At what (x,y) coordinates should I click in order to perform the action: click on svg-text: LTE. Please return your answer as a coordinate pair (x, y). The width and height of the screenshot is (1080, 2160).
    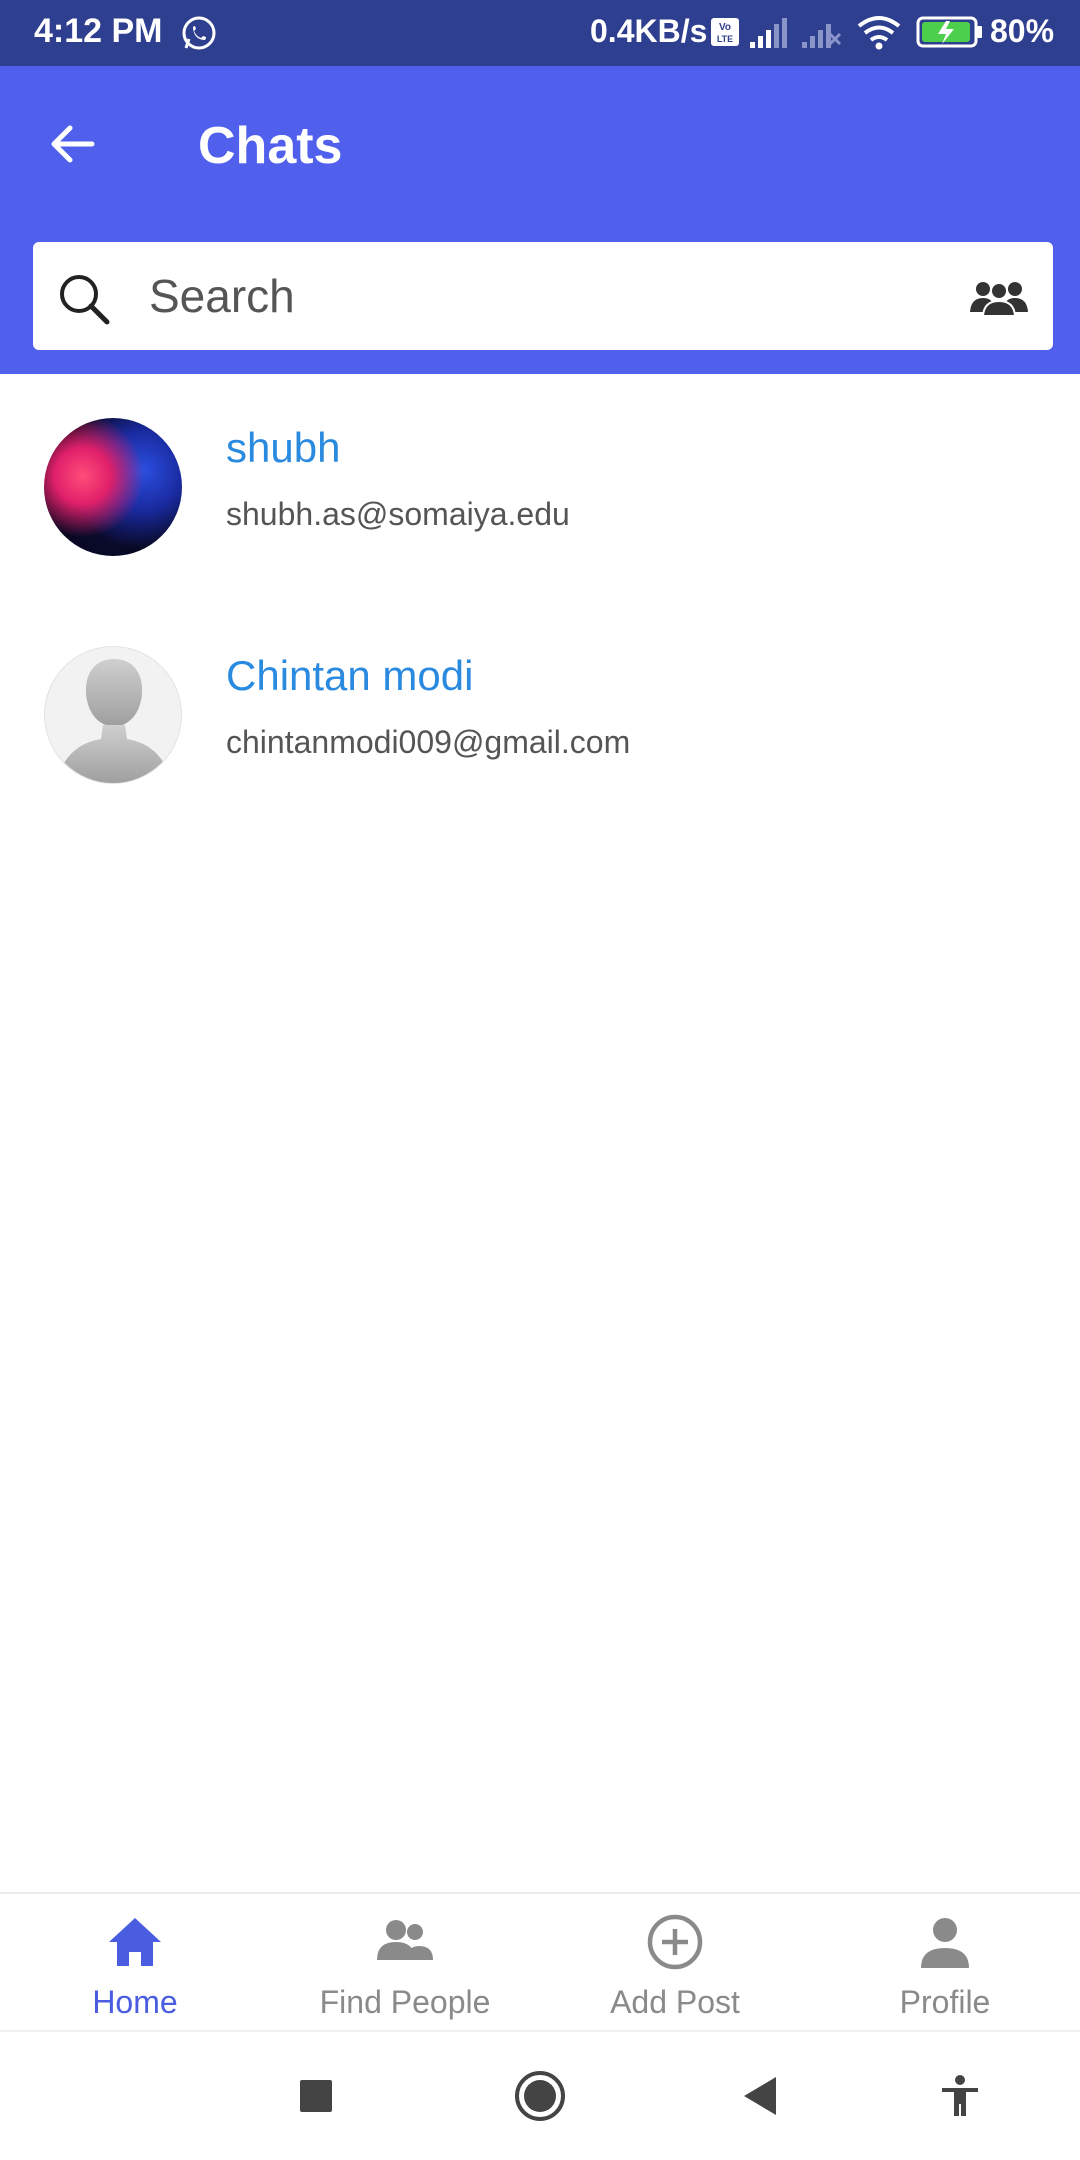
    Looking at the image, I should click on (725, 39).